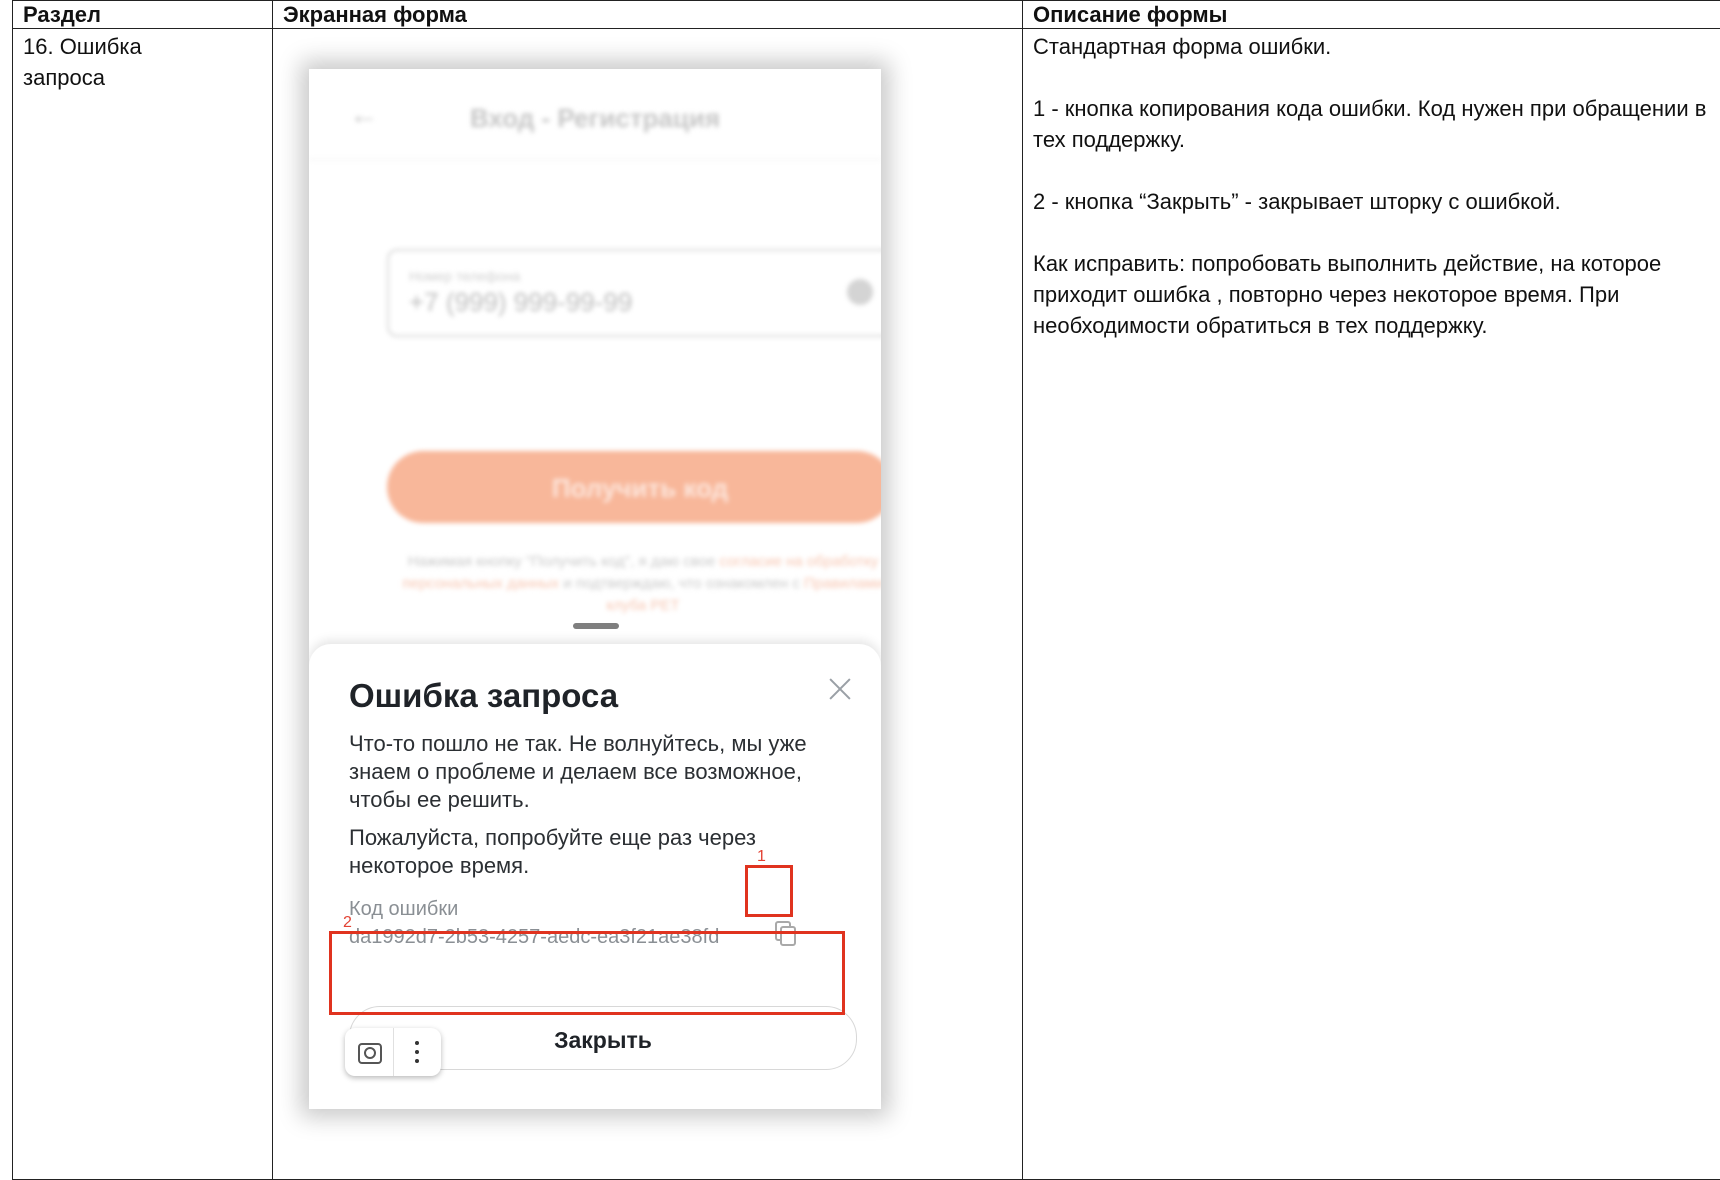  Describe the element at coordinates (483, 695) in the screenshot. I see `sheet-title: Ошибка запроса` at that location.